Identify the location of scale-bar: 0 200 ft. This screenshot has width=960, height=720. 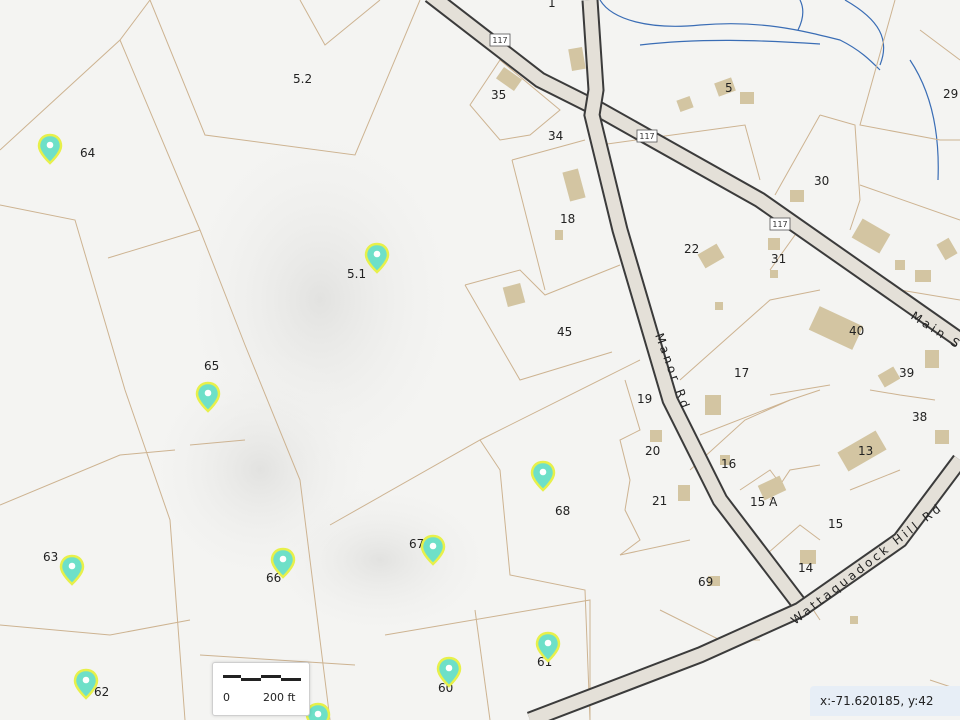
(261, 689).